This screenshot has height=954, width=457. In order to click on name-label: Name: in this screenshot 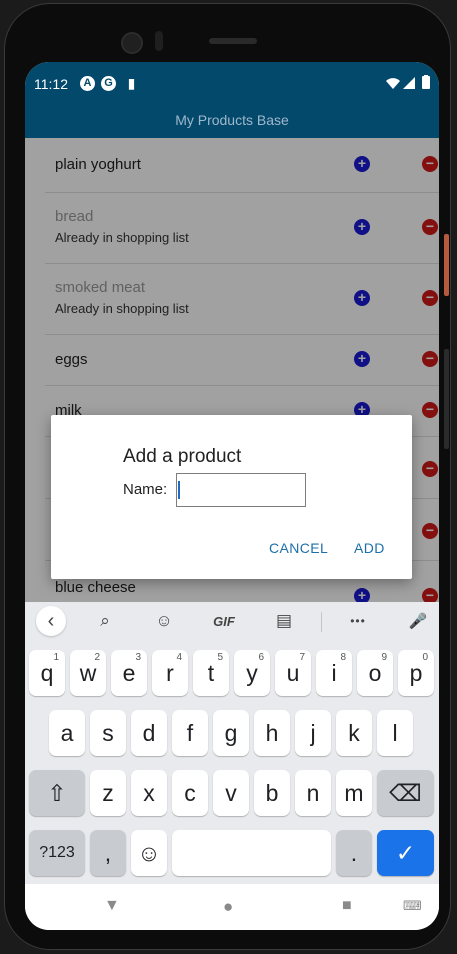, I will do `click(145, 489)`.